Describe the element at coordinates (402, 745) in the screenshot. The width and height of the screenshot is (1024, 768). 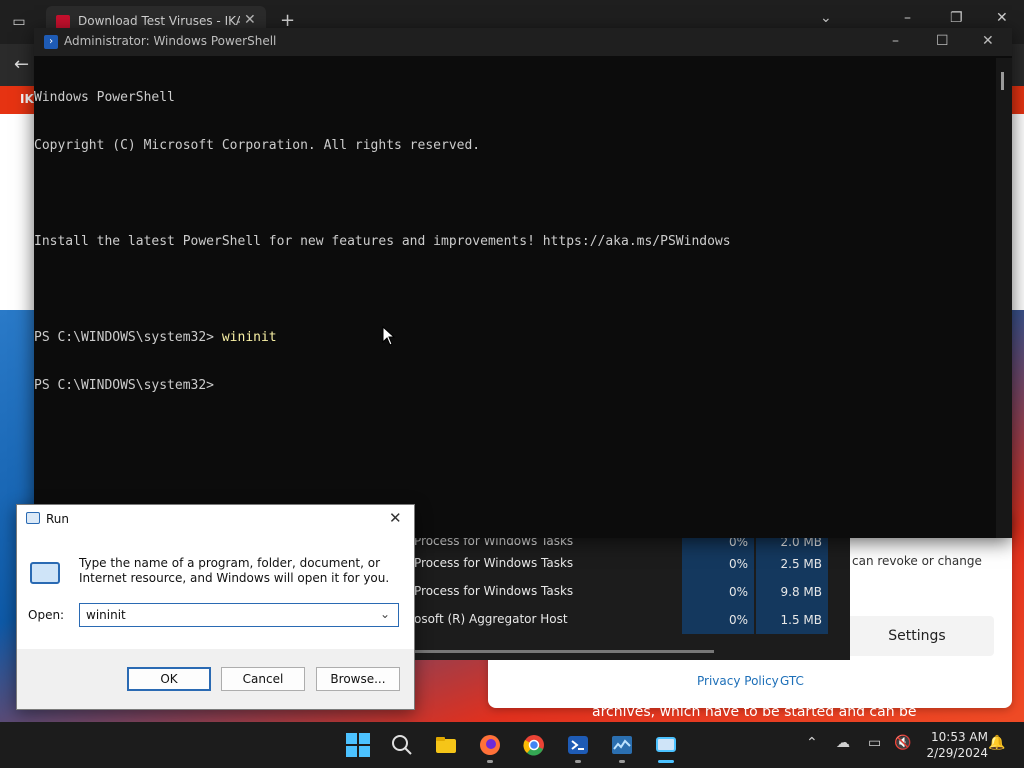
I see `search-icon` at that location.